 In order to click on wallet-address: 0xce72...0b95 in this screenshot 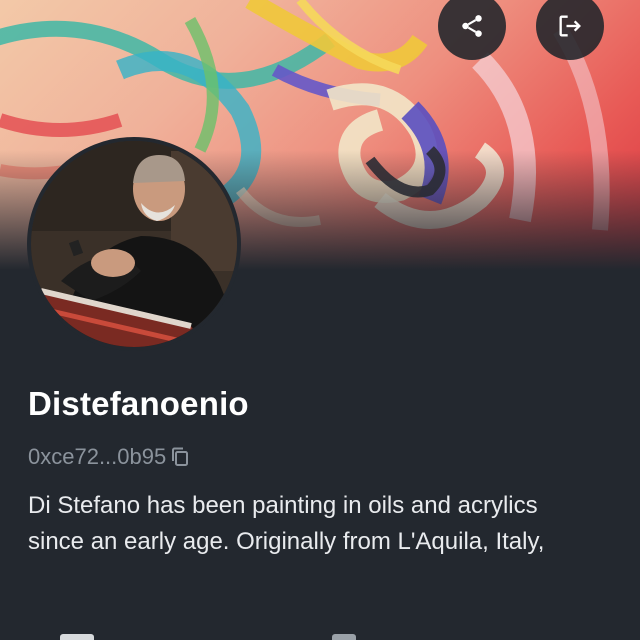, I will do `click(97, 456)`.